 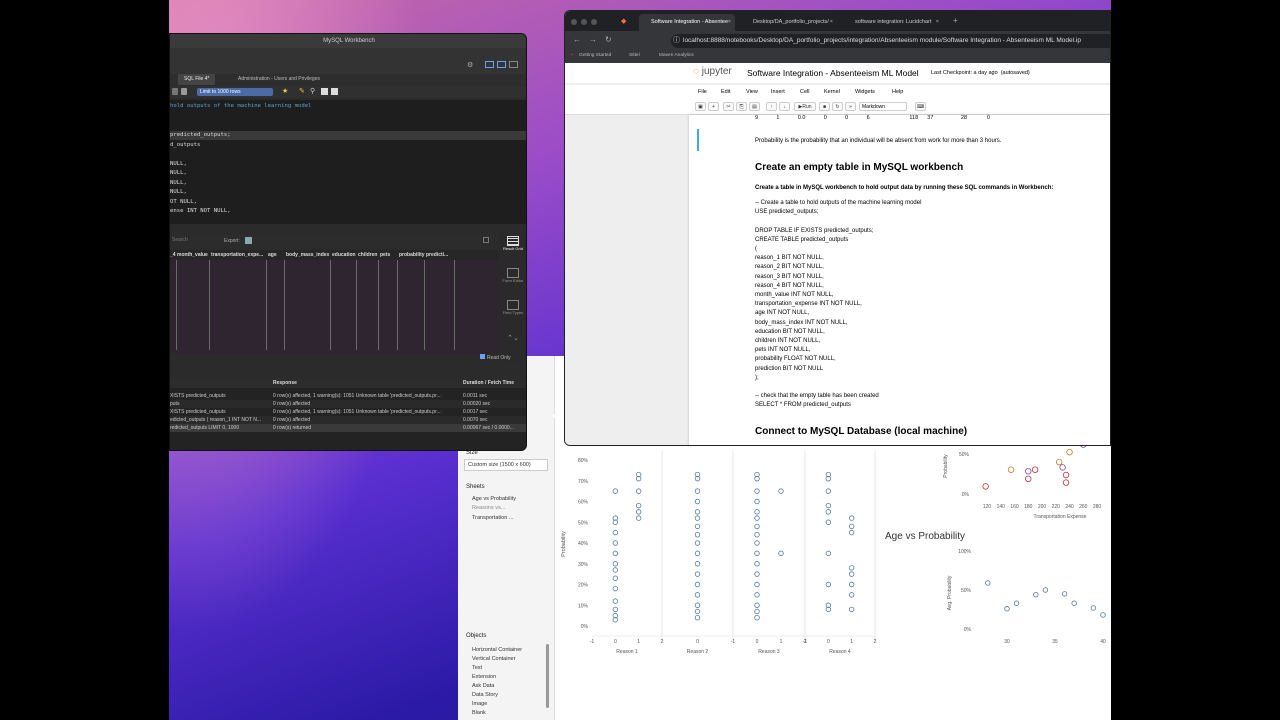 I want to click on run-button: ▶Run, so click(x=805, y=106).